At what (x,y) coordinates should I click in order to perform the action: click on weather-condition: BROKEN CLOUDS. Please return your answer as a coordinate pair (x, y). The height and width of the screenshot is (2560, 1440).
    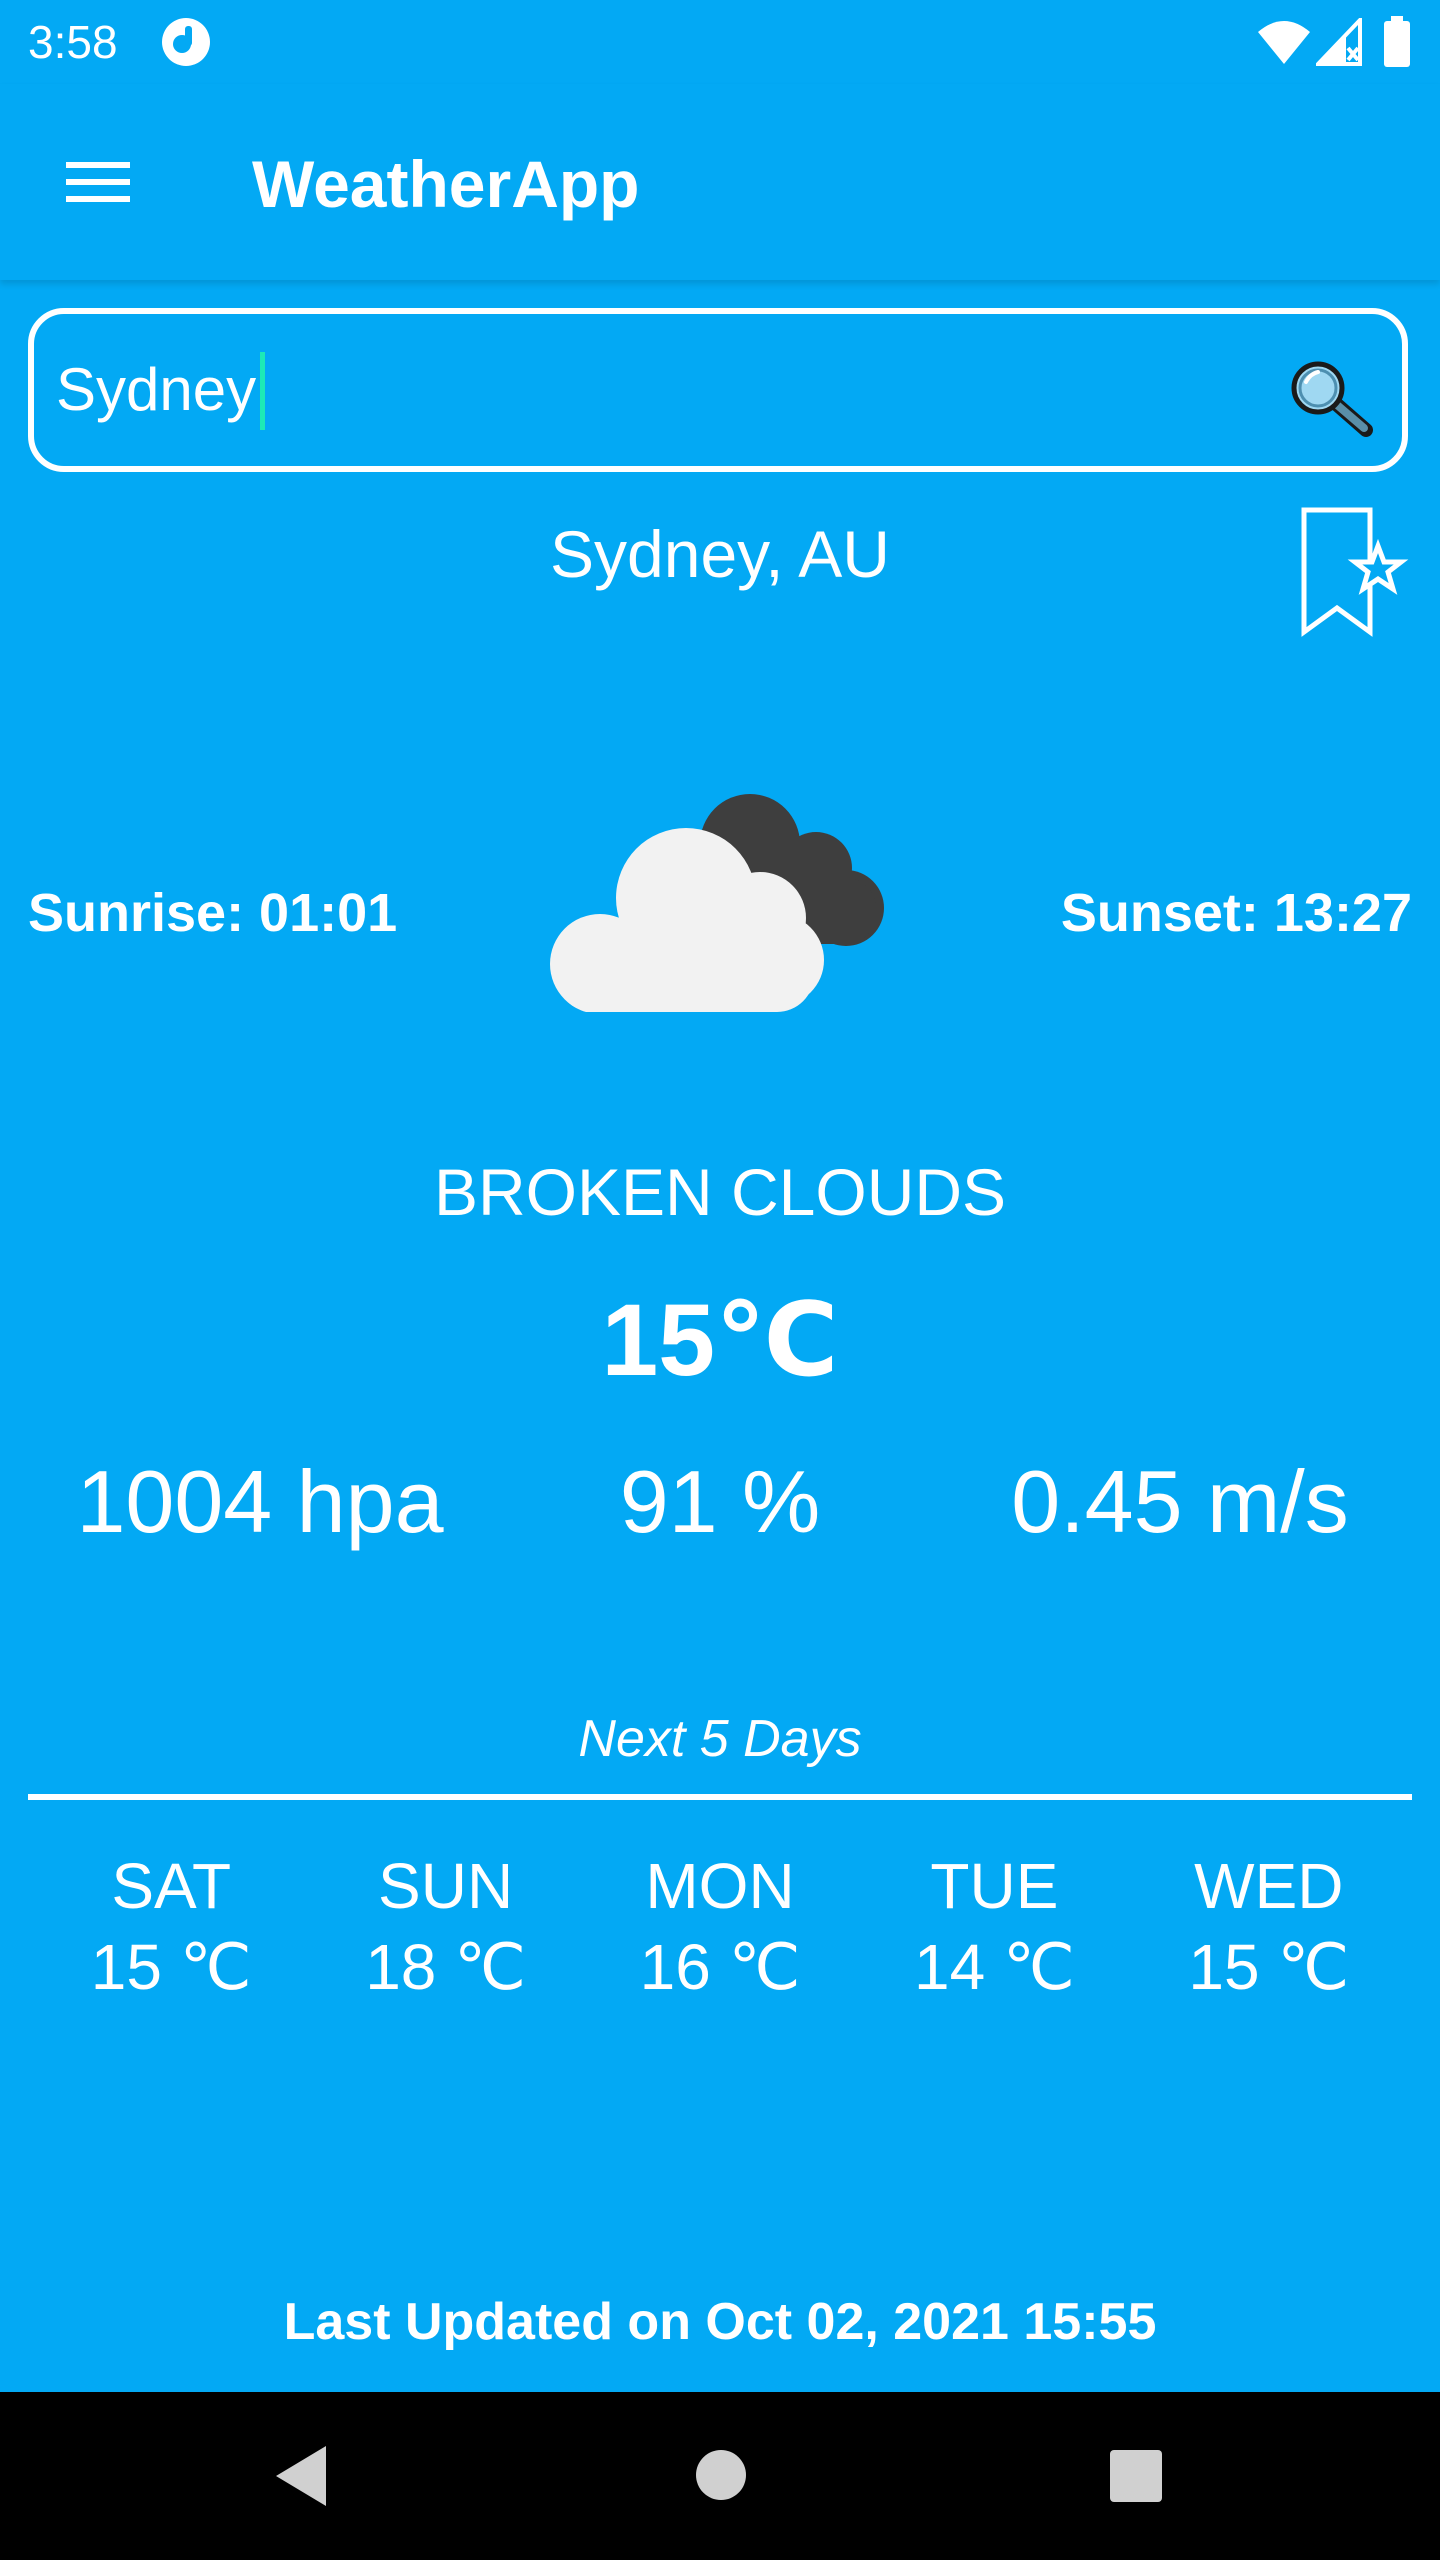
    Looking at the image, I should click on (720, 1192).